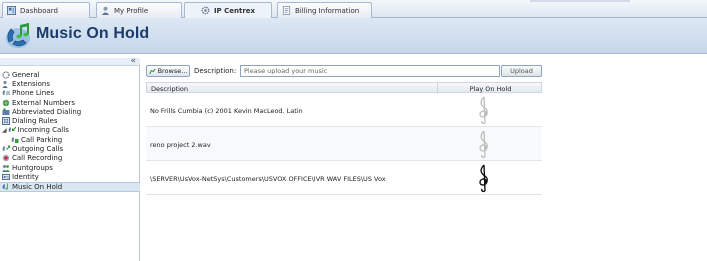  What do you see at coordinates (152, 71) in the screenshot?
I see `browse-icon` at bounding box center [152, 71].